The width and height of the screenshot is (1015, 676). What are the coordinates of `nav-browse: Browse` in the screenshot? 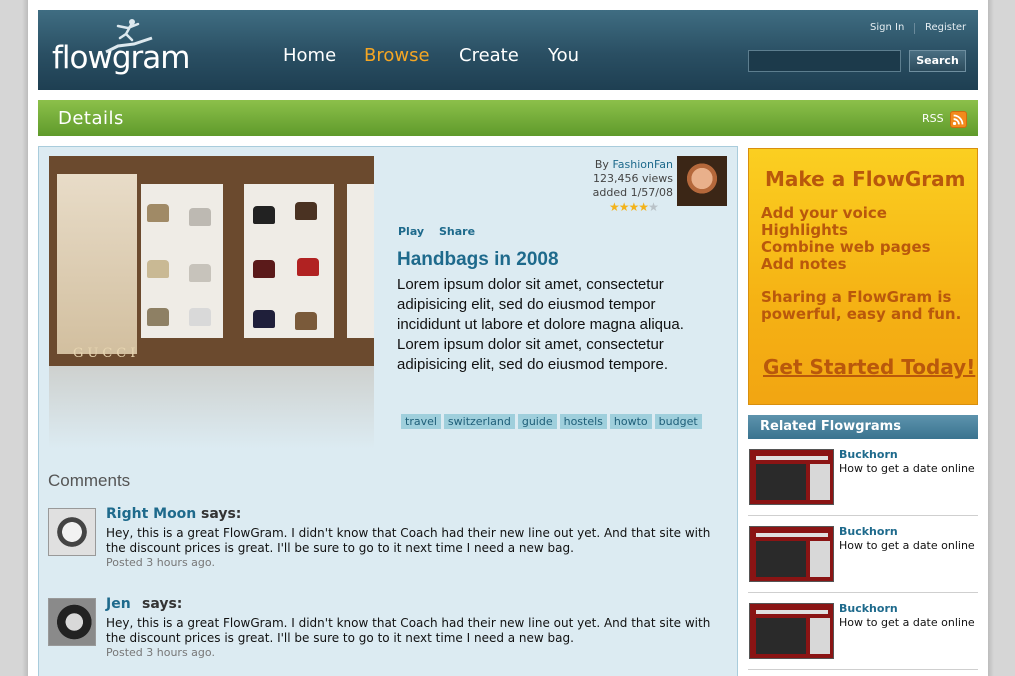 It's located at (397, 55).